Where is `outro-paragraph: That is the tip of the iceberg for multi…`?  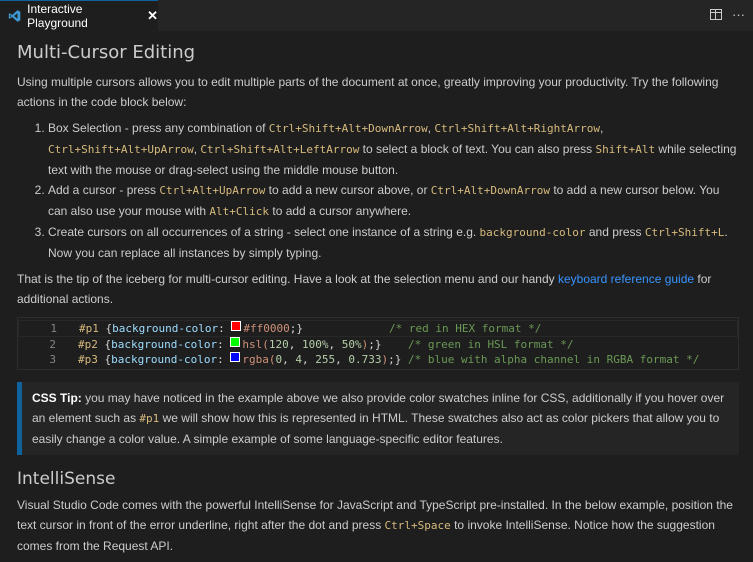
outro-paragraph: That is the tip of the iceberg for multi… is located at coordinates (378, 289).